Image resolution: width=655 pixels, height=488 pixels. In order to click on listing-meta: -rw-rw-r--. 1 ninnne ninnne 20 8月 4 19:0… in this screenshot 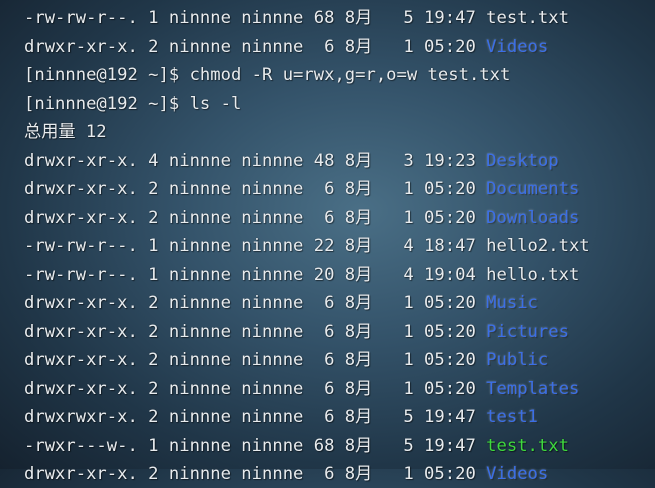, I will do `click(255, 274)`.